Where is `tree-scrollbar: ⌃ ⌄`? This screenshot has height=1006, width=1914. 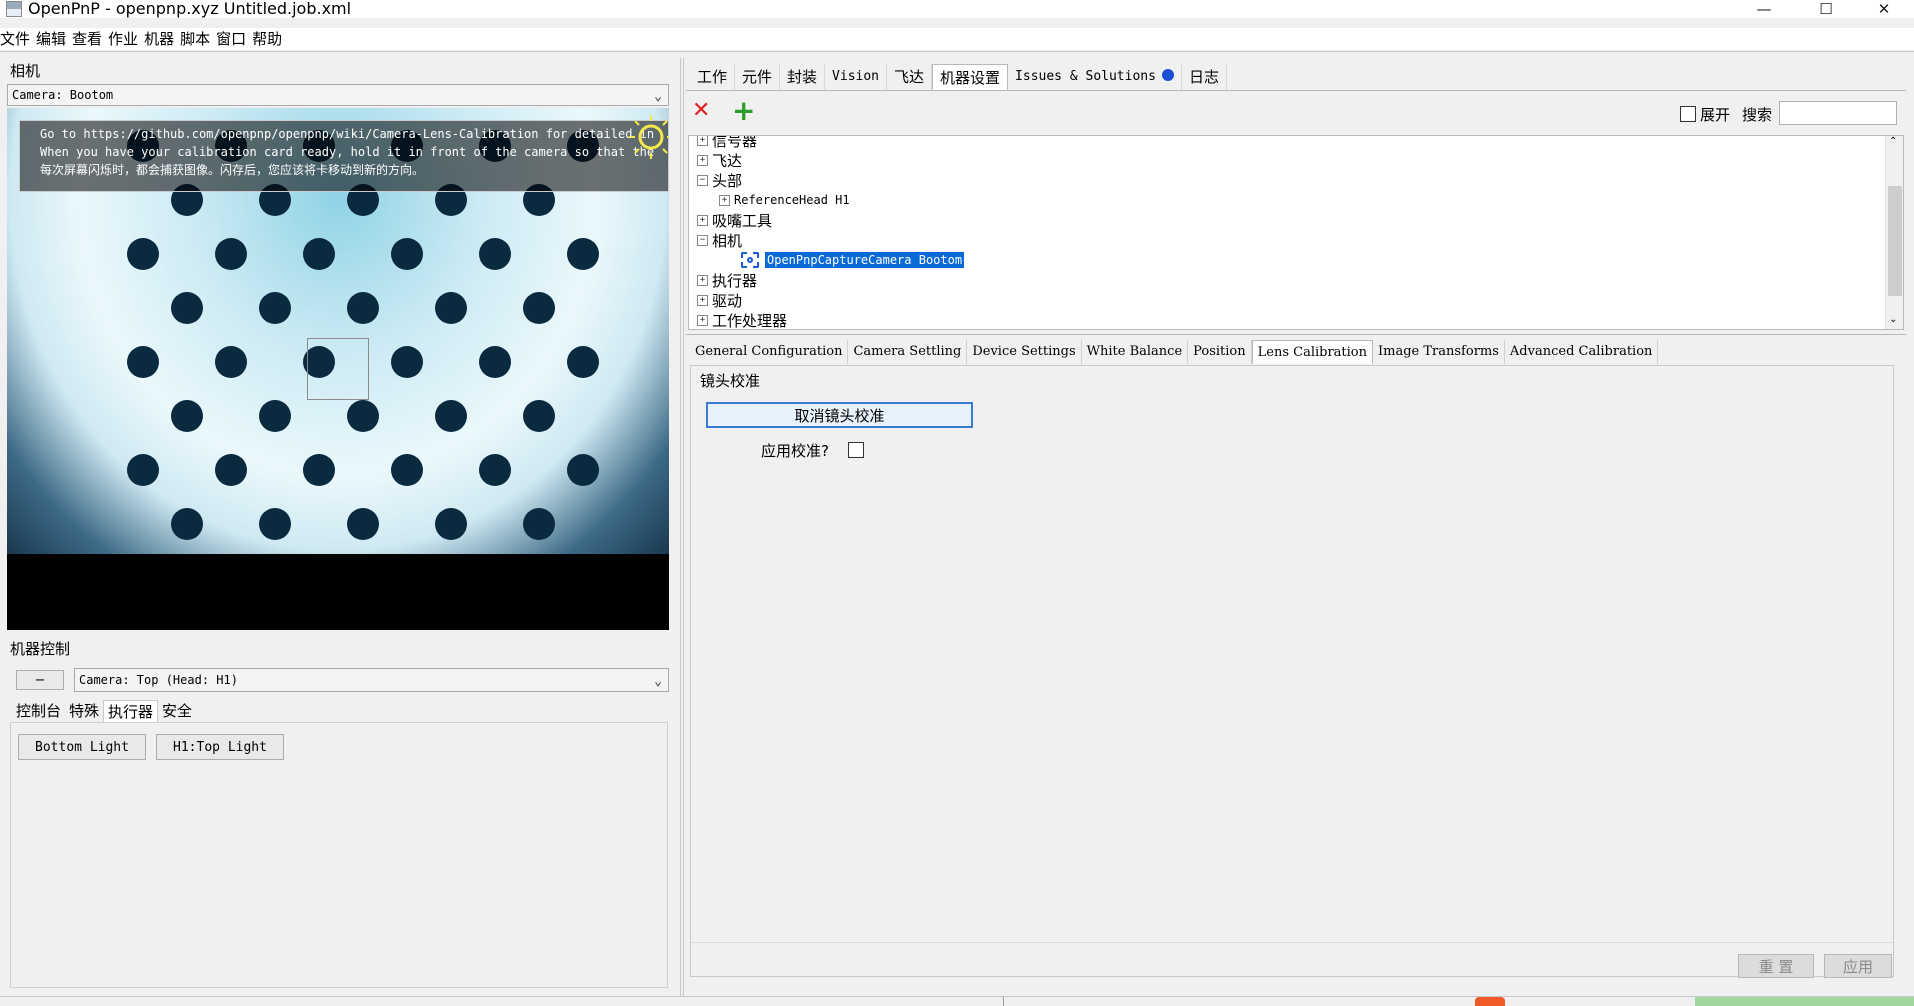 tree-scrollbar: ⌃ ⌄ is located at coordinates (1894, 232).